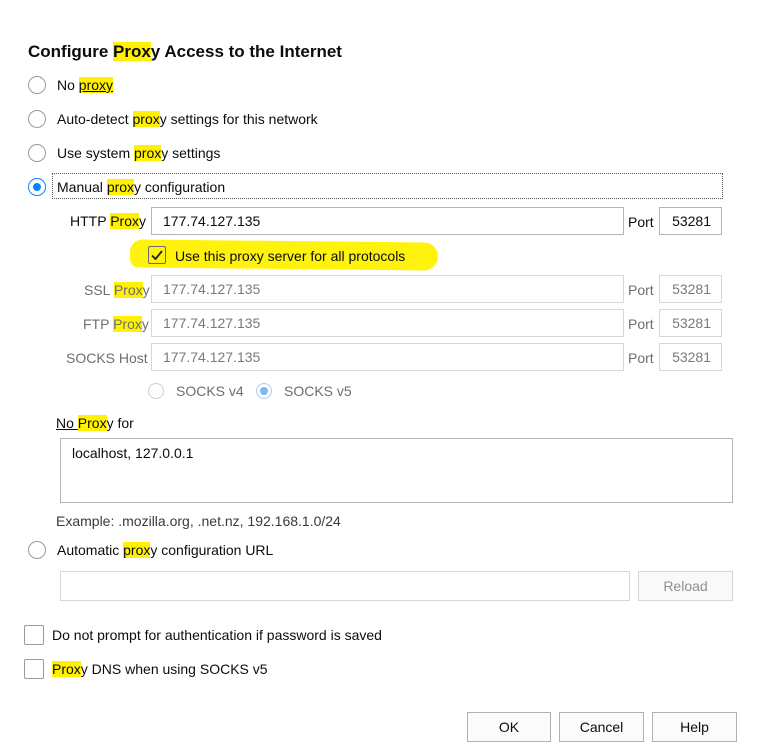 This screenshot has width=769, height=751. What do you see at coordinates (156, 391) in the screenshot?
I see `socks-v4-radio` at bounding box center [156, 391].